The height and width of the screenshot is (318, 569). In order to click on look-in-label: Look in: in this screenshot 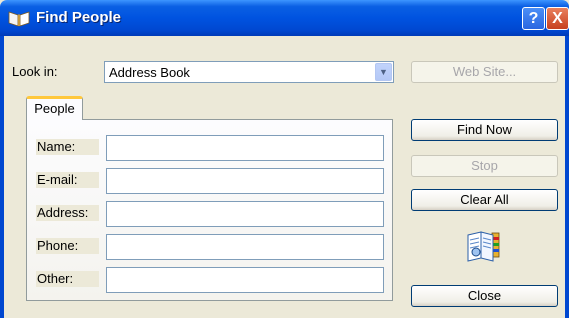, I will do `click(35, 71)`.